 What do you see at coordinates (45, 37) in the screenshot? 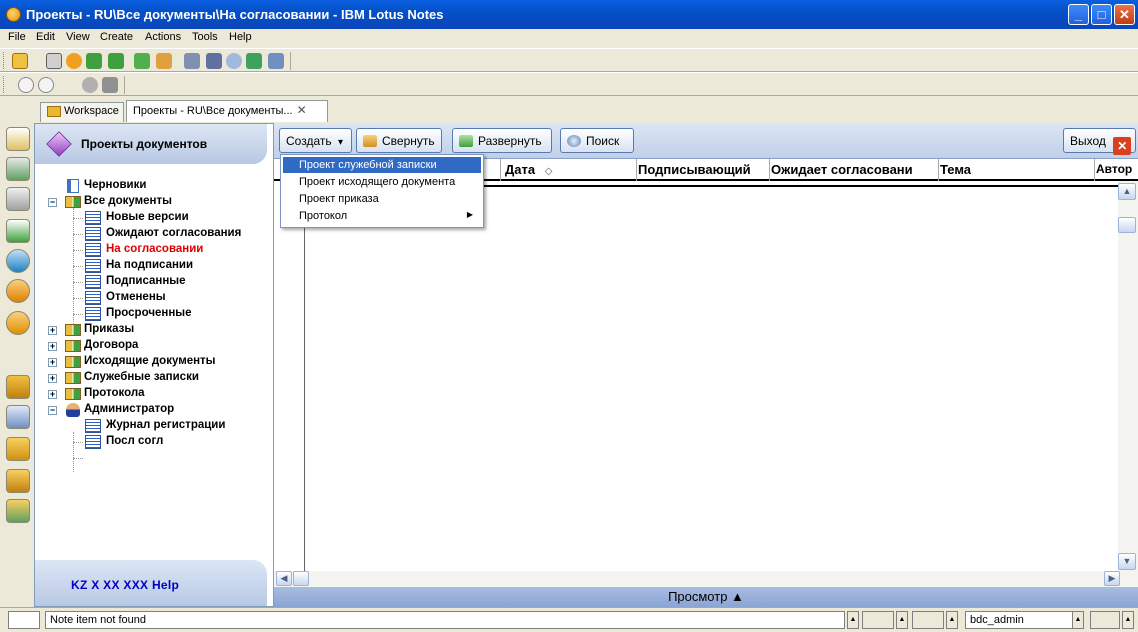
I see `menu-edit: Edit` at bounding box center [45, 37].